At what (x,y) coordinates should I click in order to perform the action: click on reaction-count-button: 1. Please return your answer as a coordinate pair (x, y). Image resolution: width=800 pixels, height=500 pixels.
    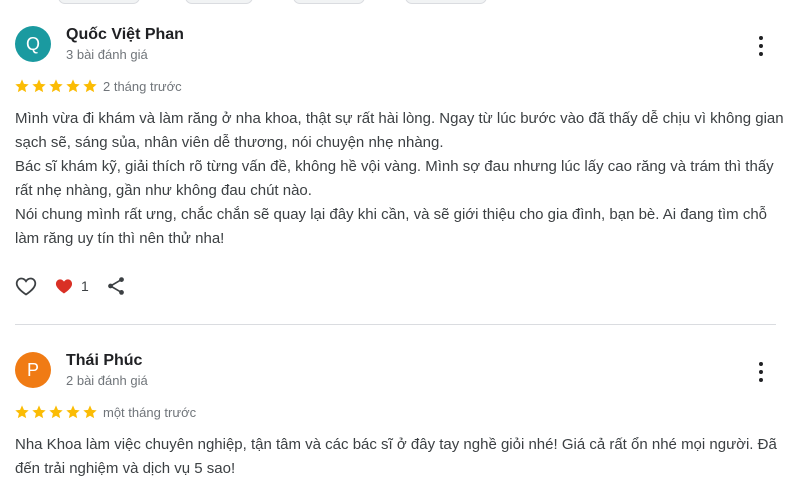
    Looking at the image, I should click on (71, 286).